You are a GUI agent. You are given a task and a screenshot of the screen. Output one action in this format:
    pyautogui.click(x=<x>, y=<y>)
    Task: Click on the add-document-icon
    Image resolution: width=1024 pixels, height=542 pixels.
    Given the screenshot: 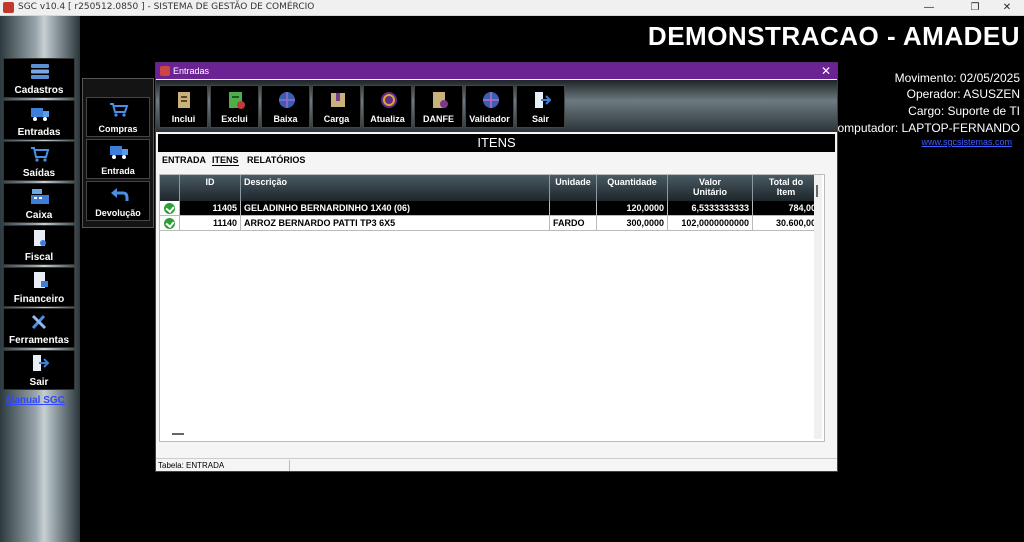 What is the action you would take?
    pyautogui.click(x=184, y=100)
    